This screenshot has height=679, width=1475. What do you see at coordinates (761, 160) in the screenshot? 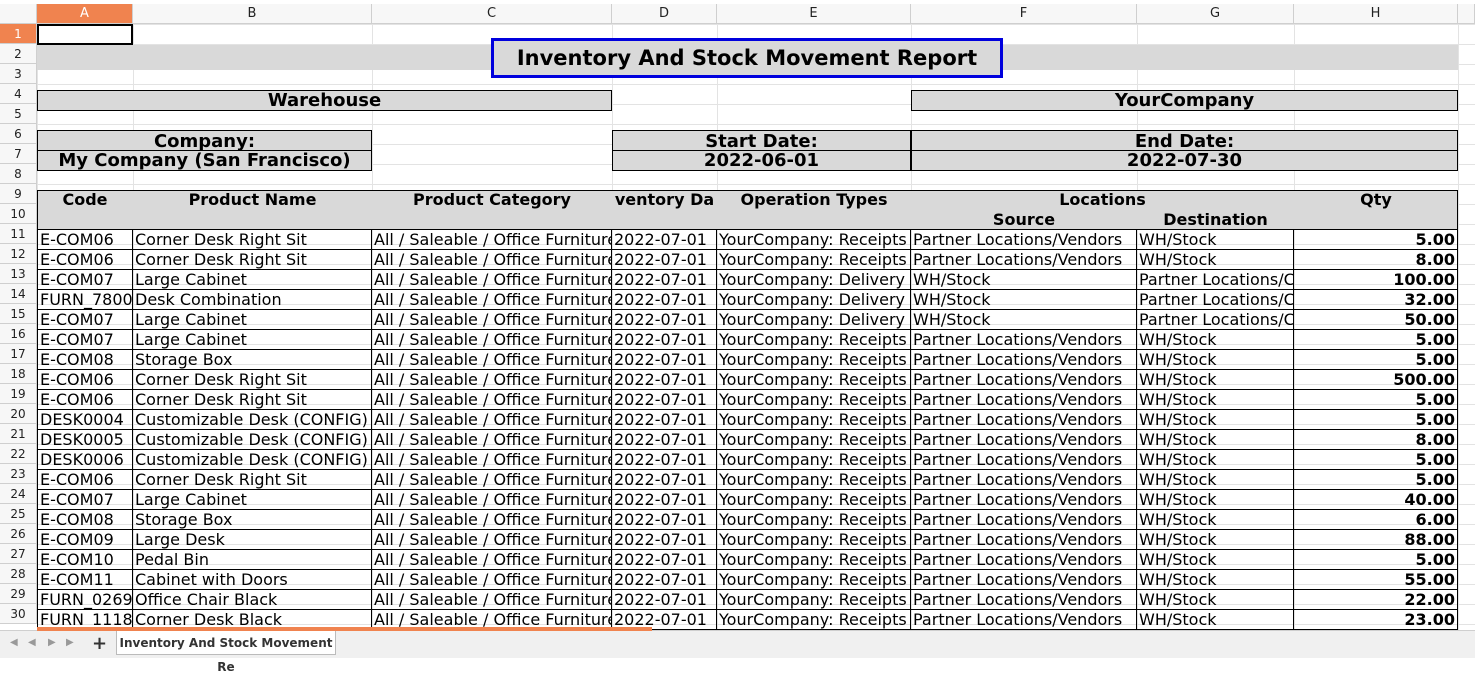
I see `start-date-value: 2022-06-01` at bounding box center [761, 160].